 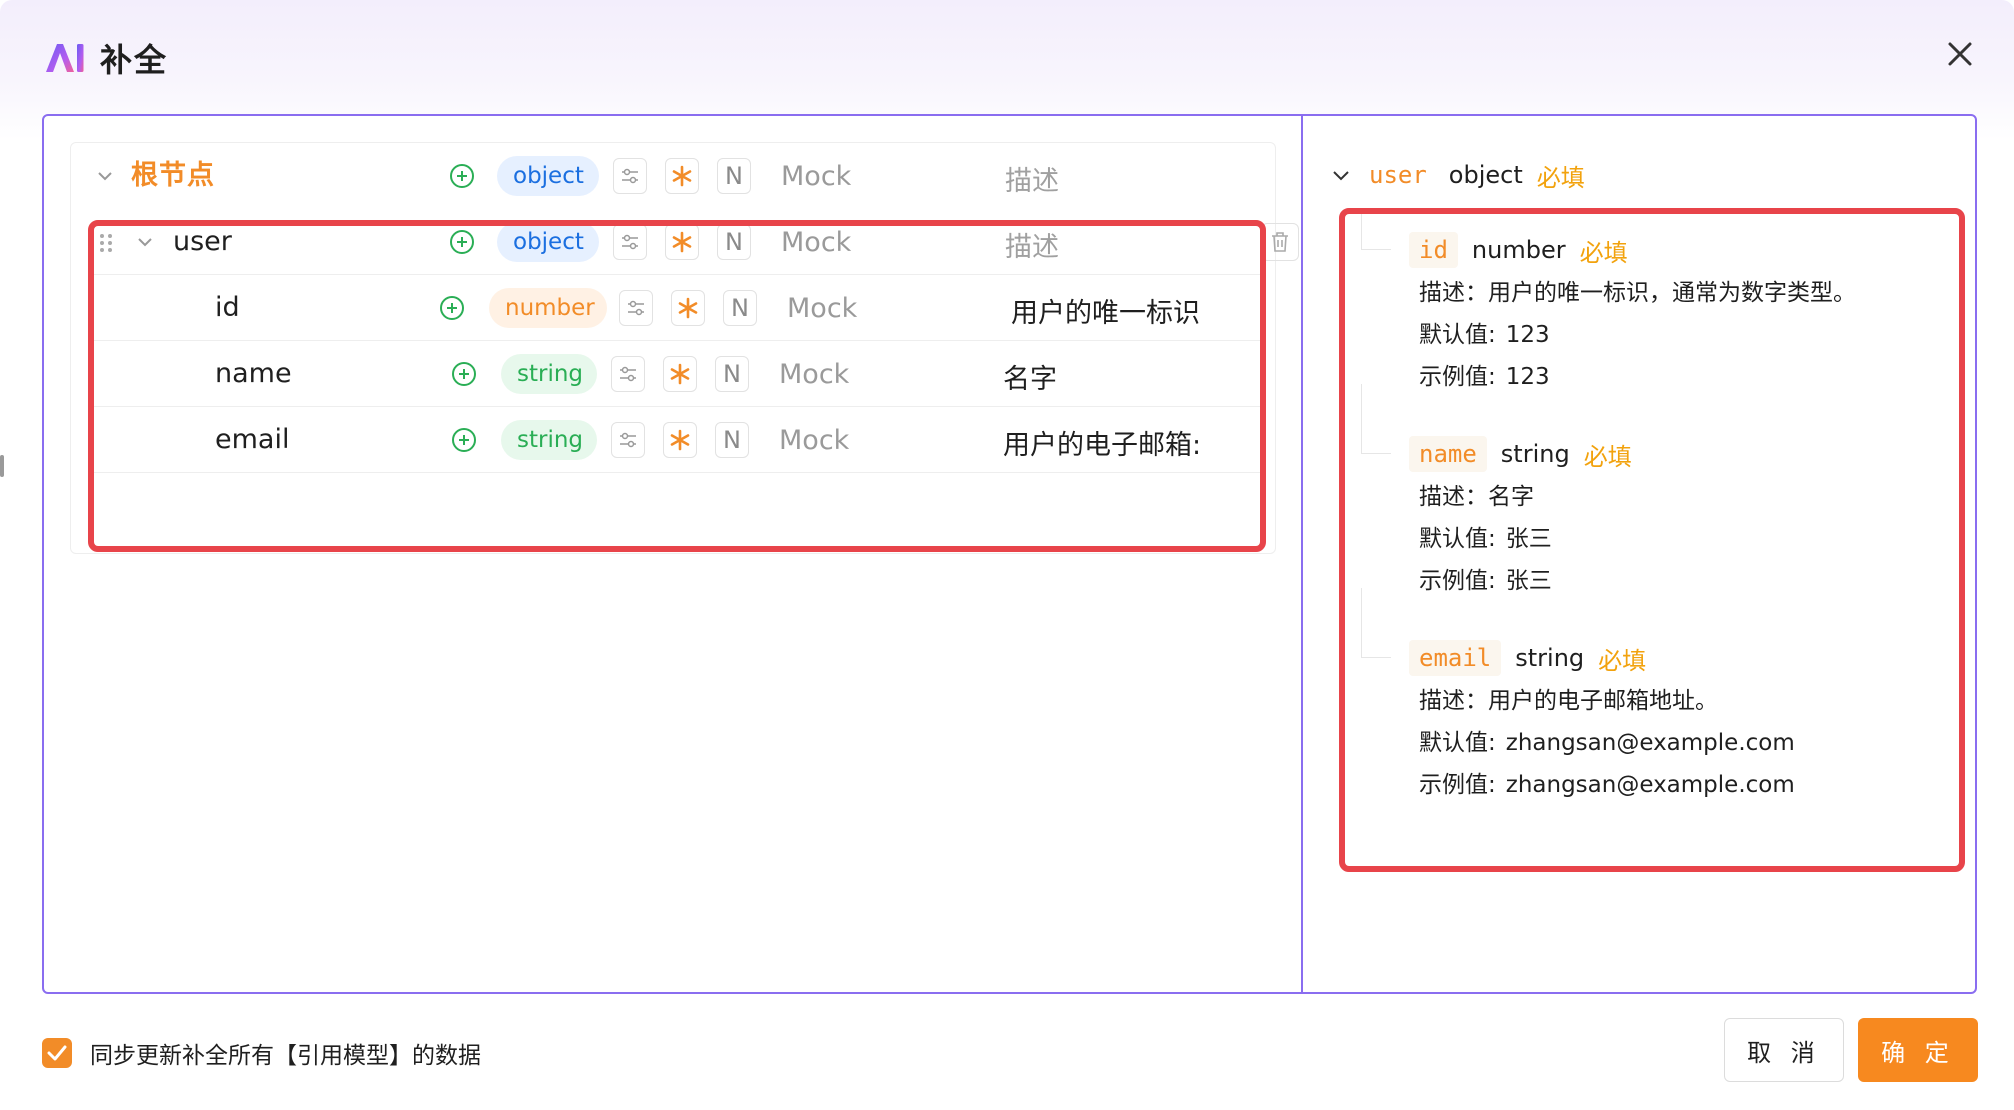 What do you see at coordinates (1918, 1050) in the screenshot?
I see `confirm-button: 确 定` at bounding box center [1918, 1050].